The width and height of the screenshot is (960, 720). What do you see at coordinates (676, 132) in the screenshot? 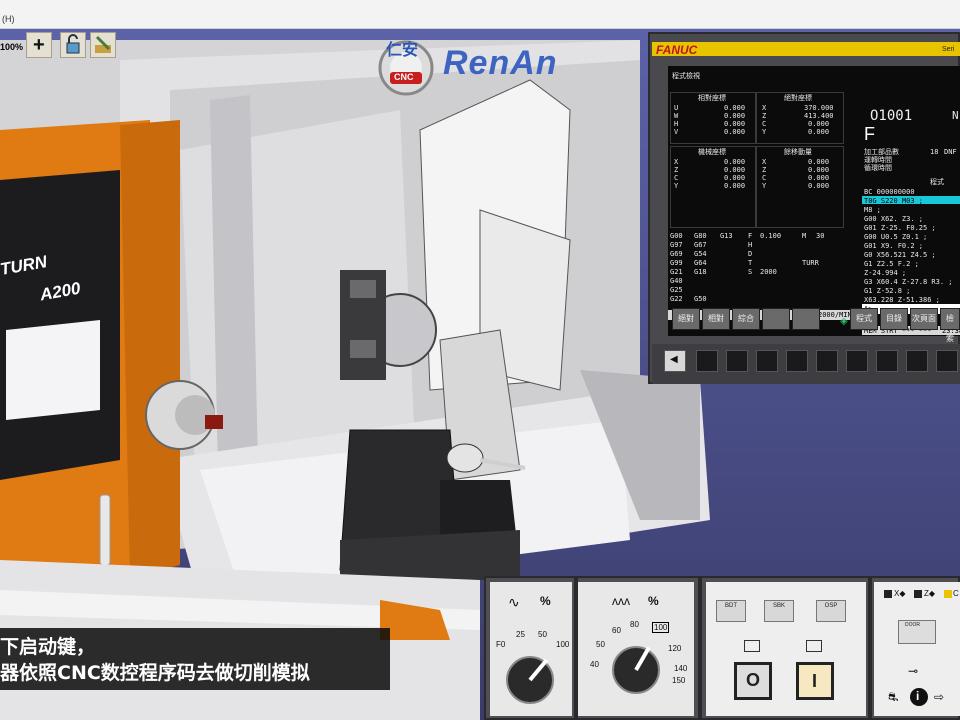
I see `rel-axis-3: V` at bounding box center [676, 132].